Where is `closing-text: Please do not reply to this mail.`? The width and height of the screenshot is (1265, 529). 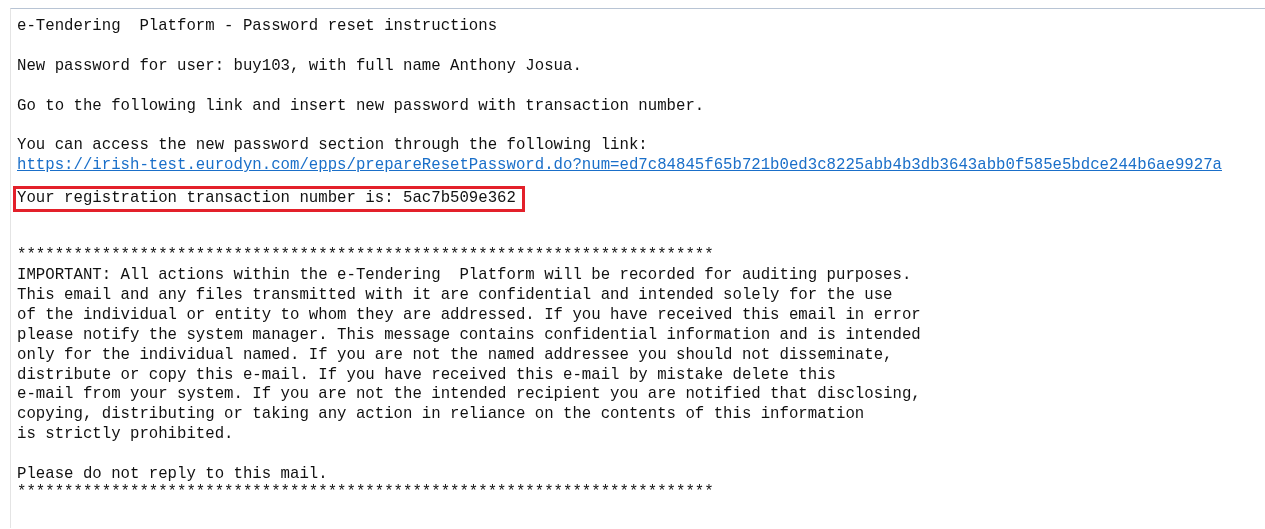 closing-text: Please do not reply to this mail. is located at coordinates (173, 474).